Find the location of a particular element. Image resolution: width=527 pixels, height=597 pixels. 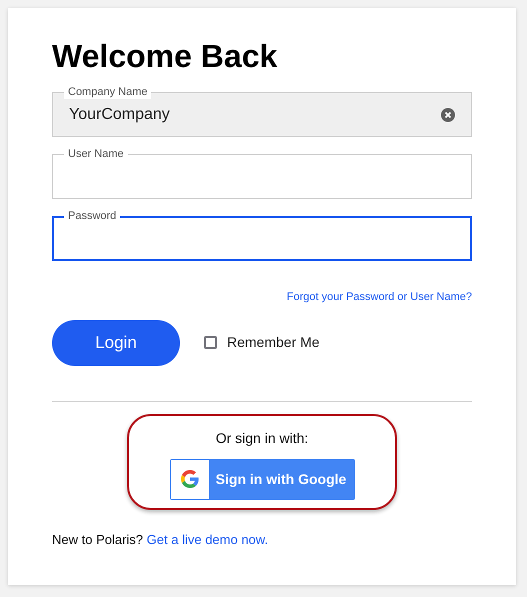

login-button: Login is located at coordinates (116, 343).